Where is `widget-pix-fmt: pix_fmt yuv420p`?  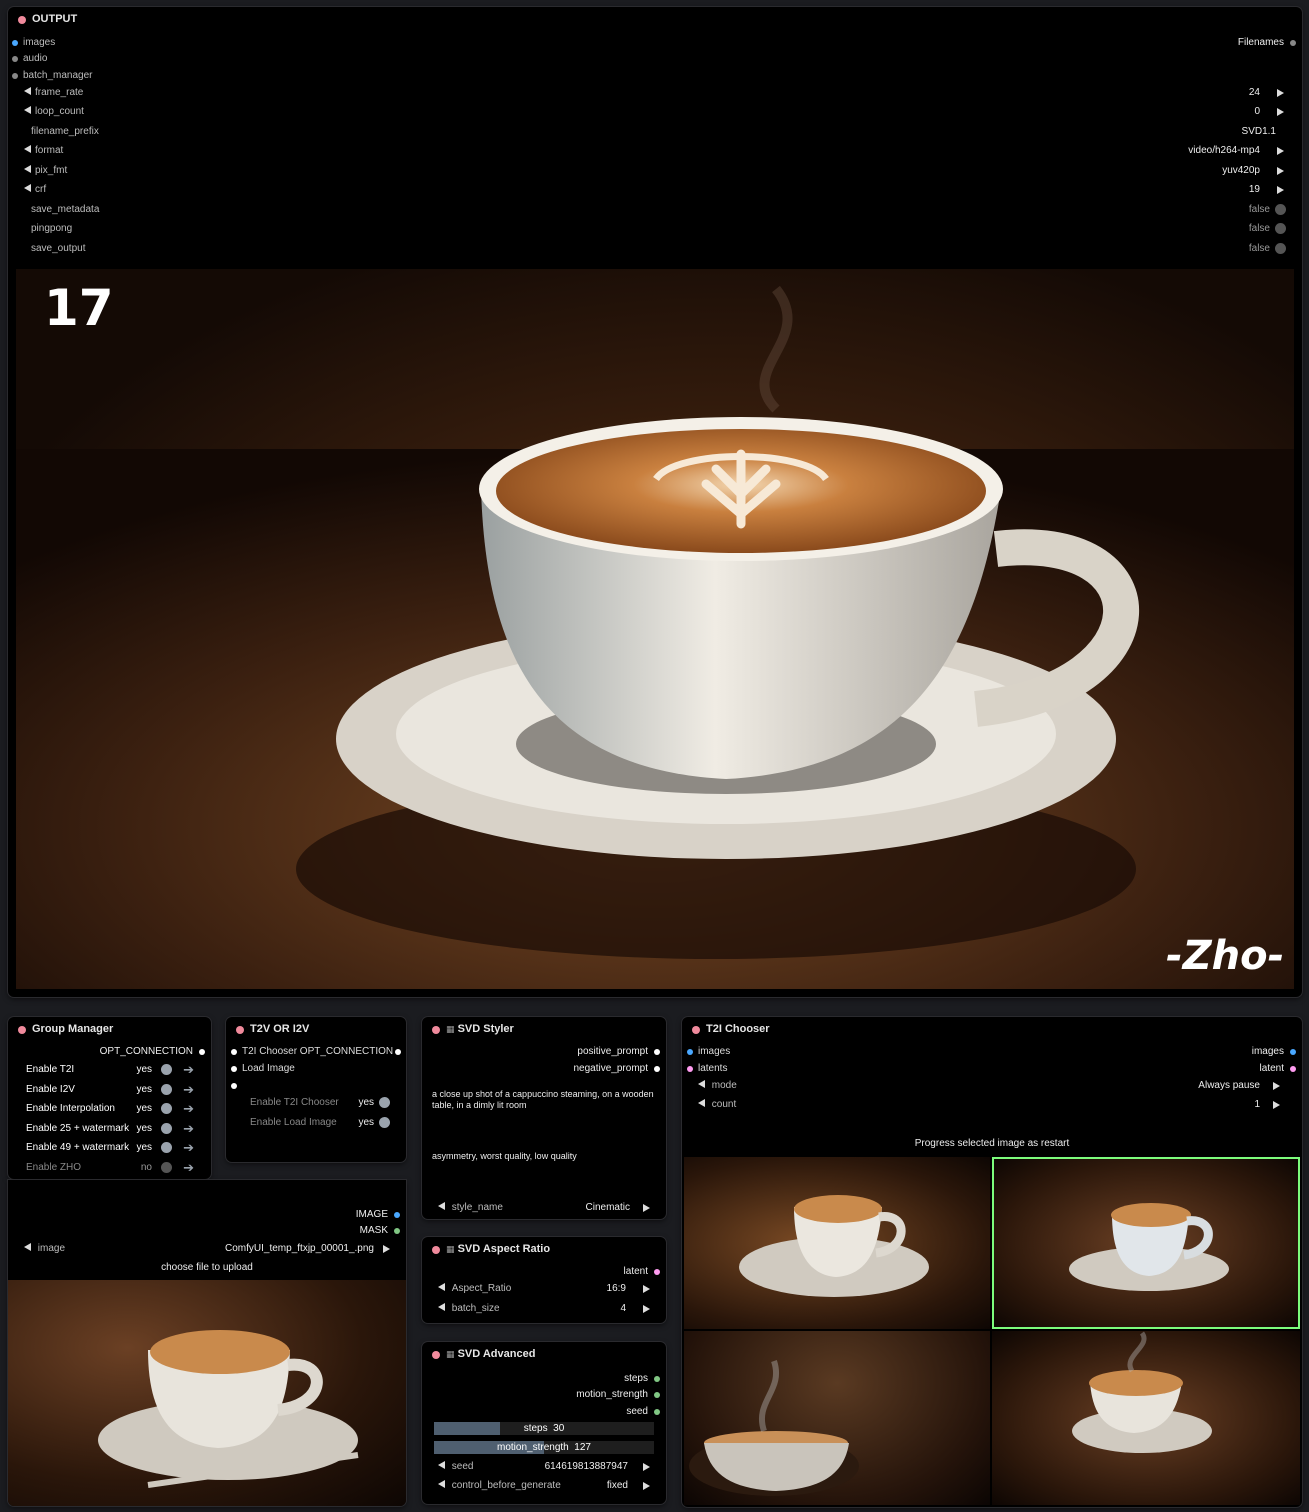 widget-pix-fmt: pix_fmt yuv420p is located at coordinates (655, 171).